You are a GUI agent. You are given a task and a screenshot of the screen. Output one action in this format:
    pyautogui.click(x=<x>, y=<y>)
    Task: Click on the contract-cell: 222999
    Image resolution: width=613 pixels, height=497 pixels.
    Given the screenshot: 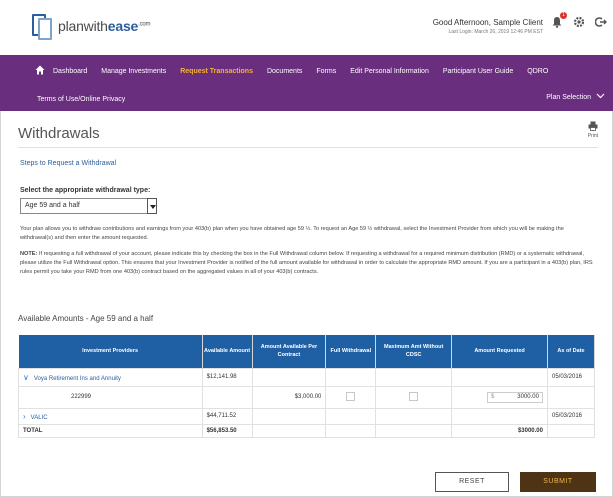 What is the action you would take?
    pyautogui.click(x=110, y=397)
    